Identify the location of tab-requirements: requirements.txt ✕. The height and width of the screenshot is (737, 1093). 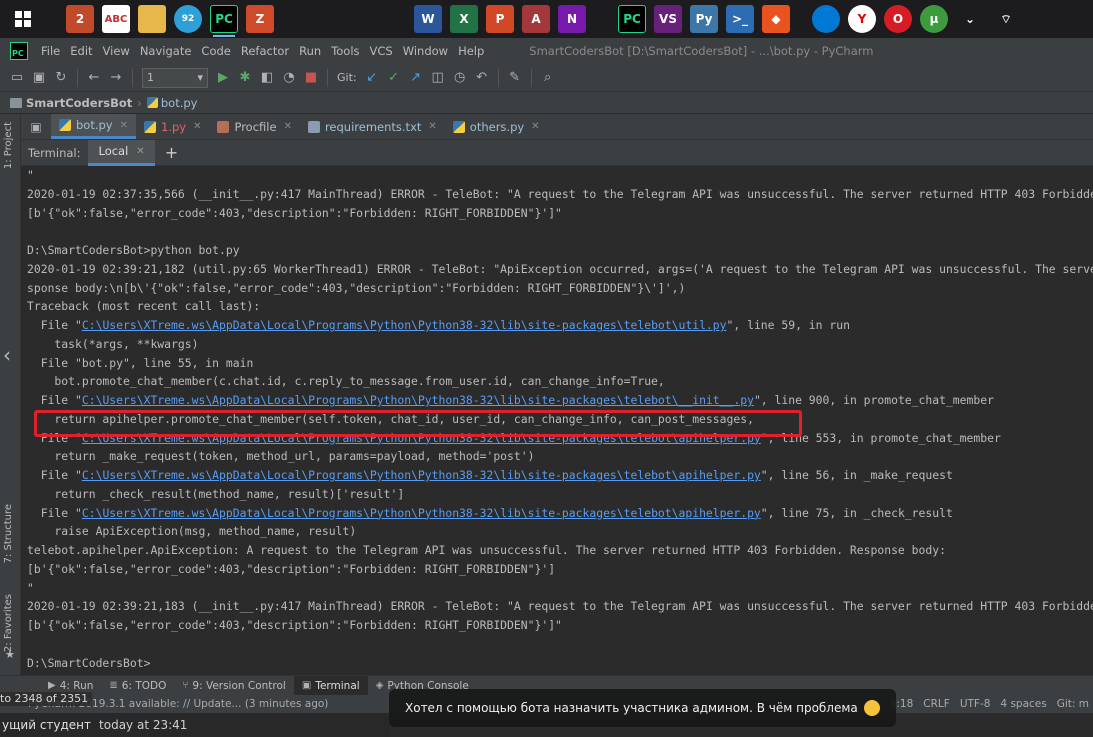
(372, 126).